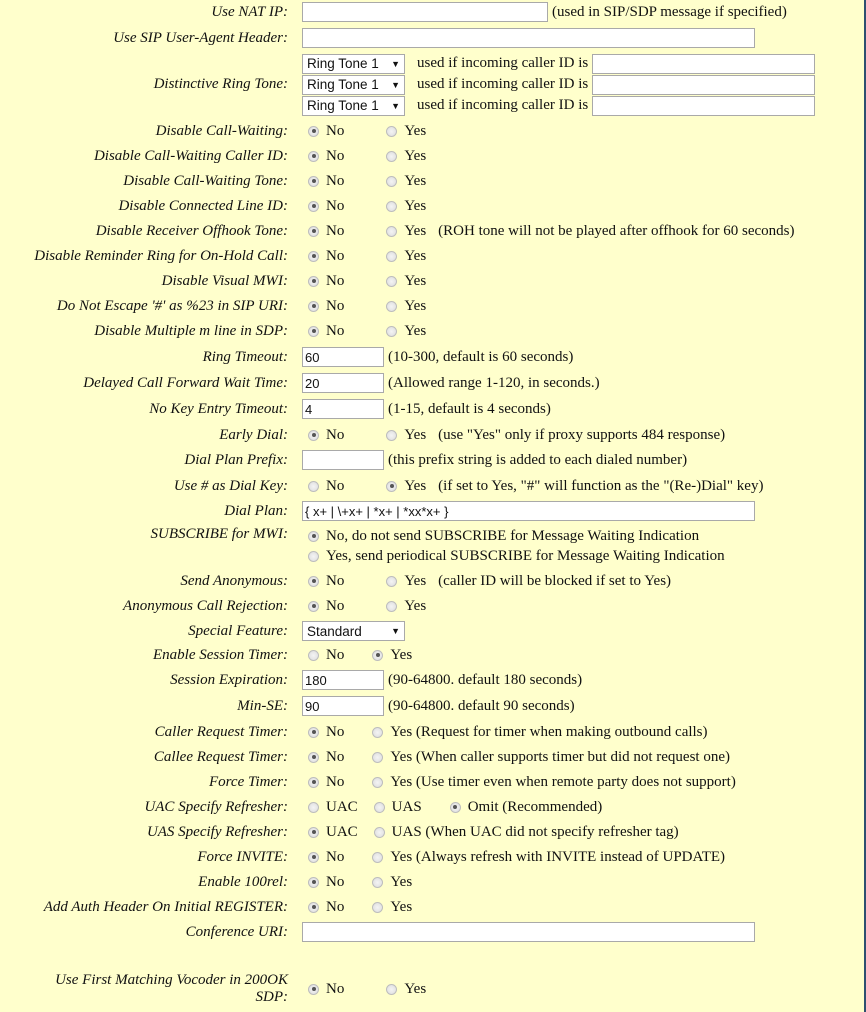 The height and width of the screenshot is (1012, 866). I want to click on enable-session-timer-no: No, so click(326, 655).